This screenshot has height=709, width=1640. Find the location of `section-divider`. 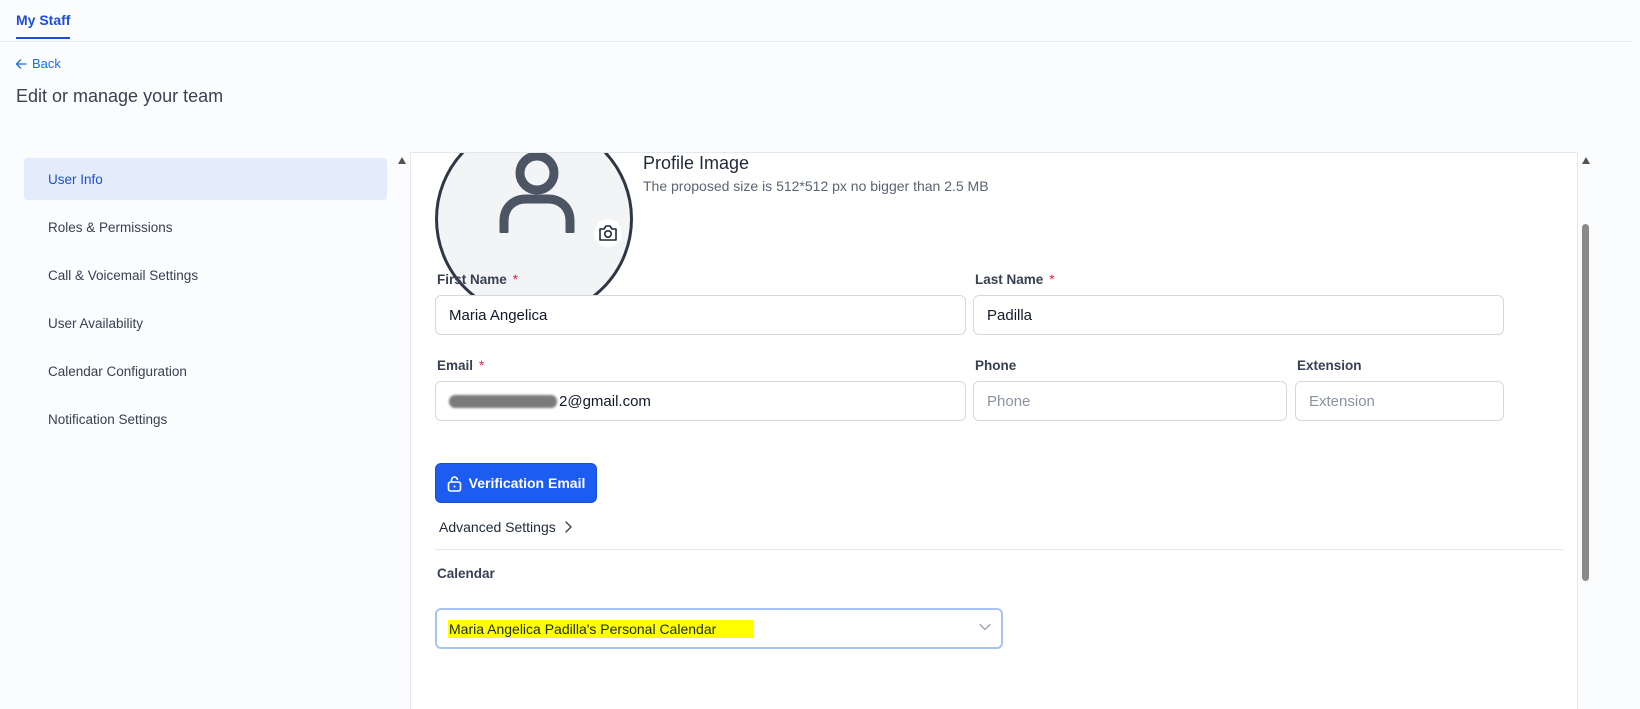

section-divider is located at coordinates (999, 549).